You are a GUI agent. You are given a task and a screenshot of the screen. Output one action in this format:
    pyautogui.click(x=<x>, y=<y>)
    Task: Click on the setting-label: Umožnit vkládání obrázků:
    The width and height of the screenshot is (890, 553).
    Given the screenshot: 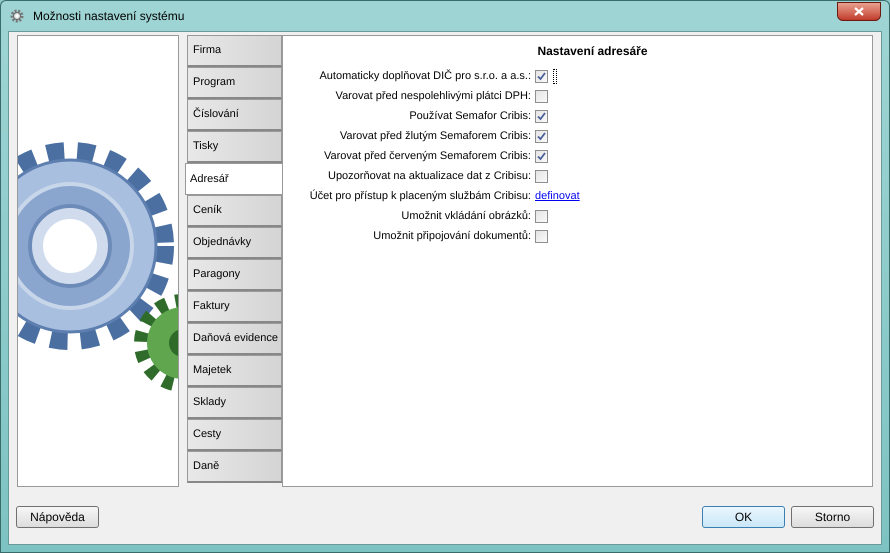 What is the action you would take?
    pyautogui.click(x=465, y=216)
    